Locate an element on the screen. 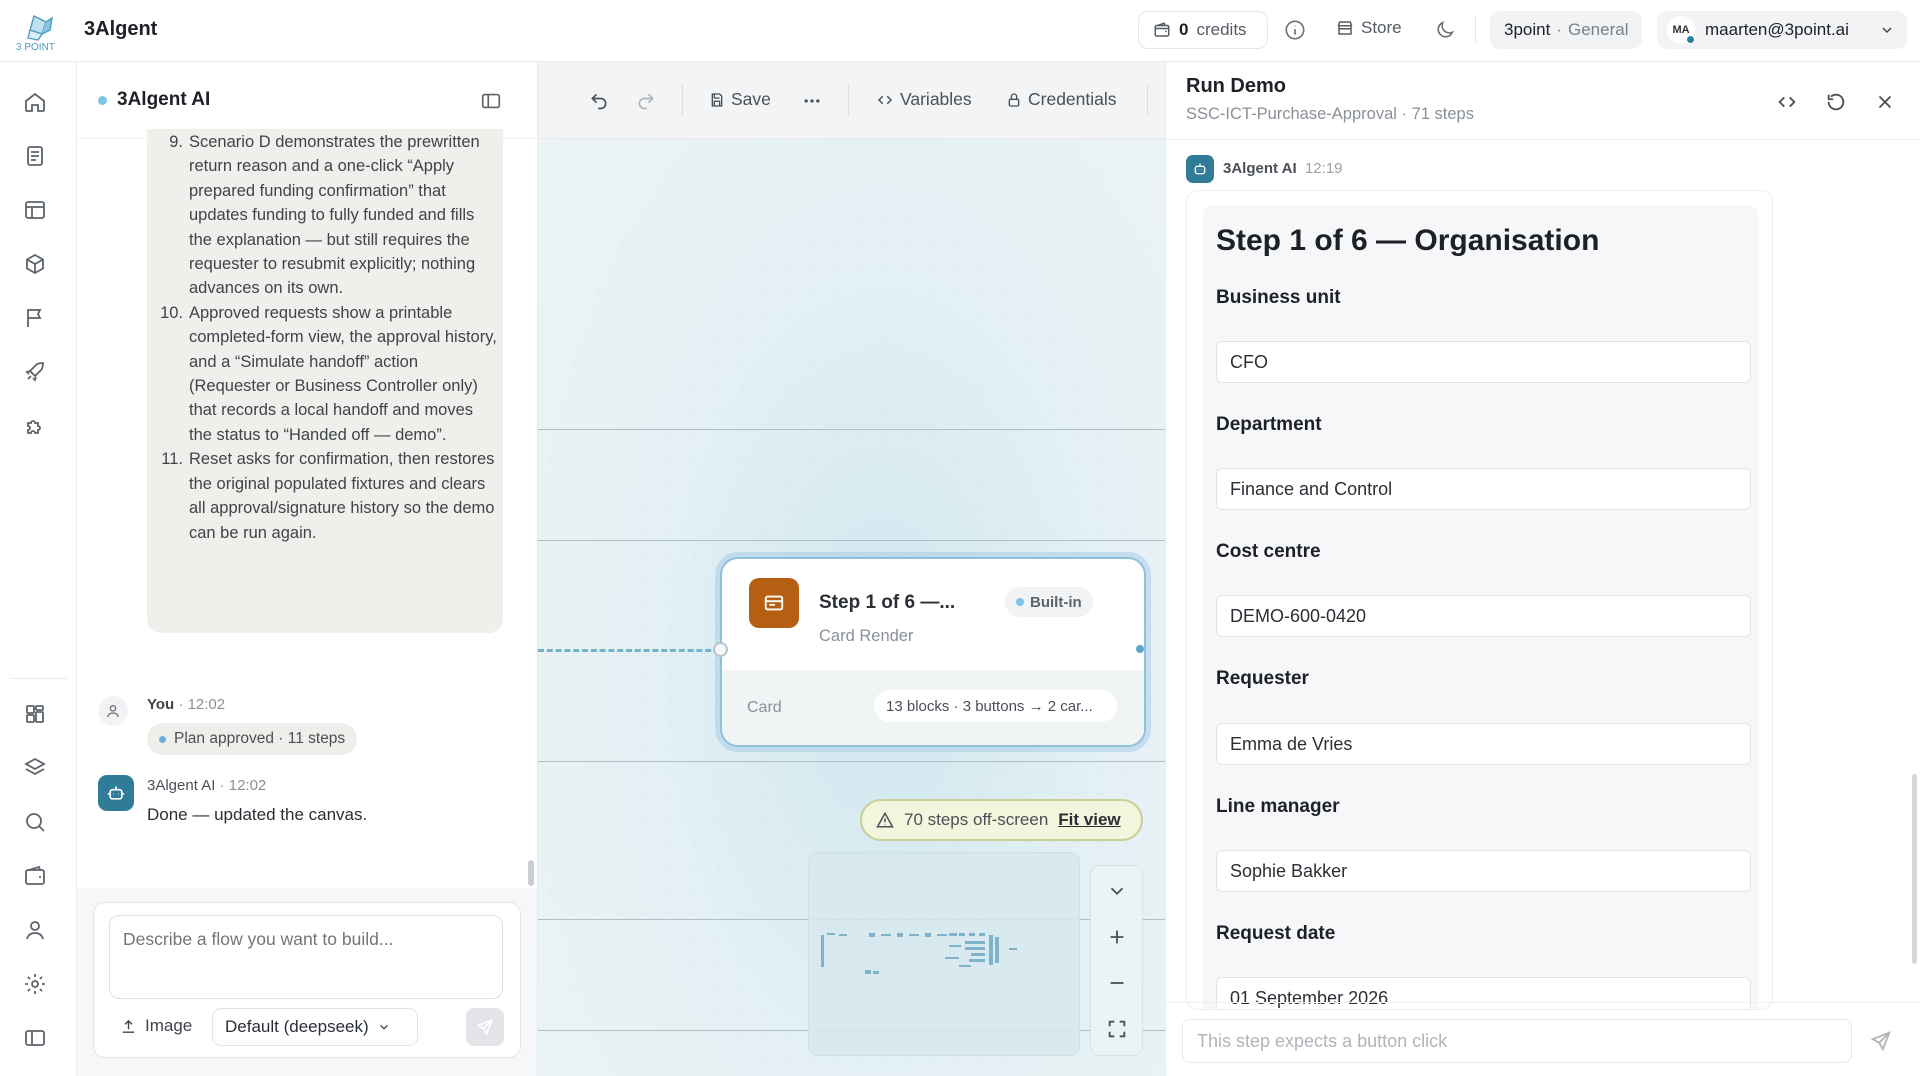 This screenshot has width=1920, height=1076. home-icon is located at coordinates (35, 102).